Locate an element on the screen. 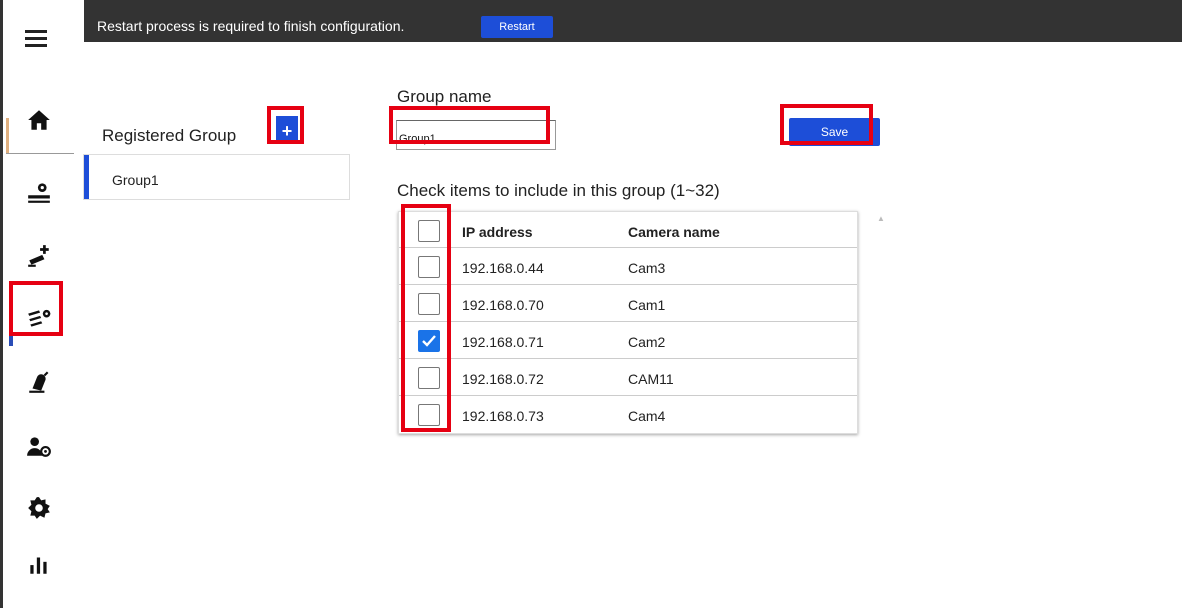 The width and height of the screenshot is (1182, 608). statistics-icon is located at coordinates (38, 565).